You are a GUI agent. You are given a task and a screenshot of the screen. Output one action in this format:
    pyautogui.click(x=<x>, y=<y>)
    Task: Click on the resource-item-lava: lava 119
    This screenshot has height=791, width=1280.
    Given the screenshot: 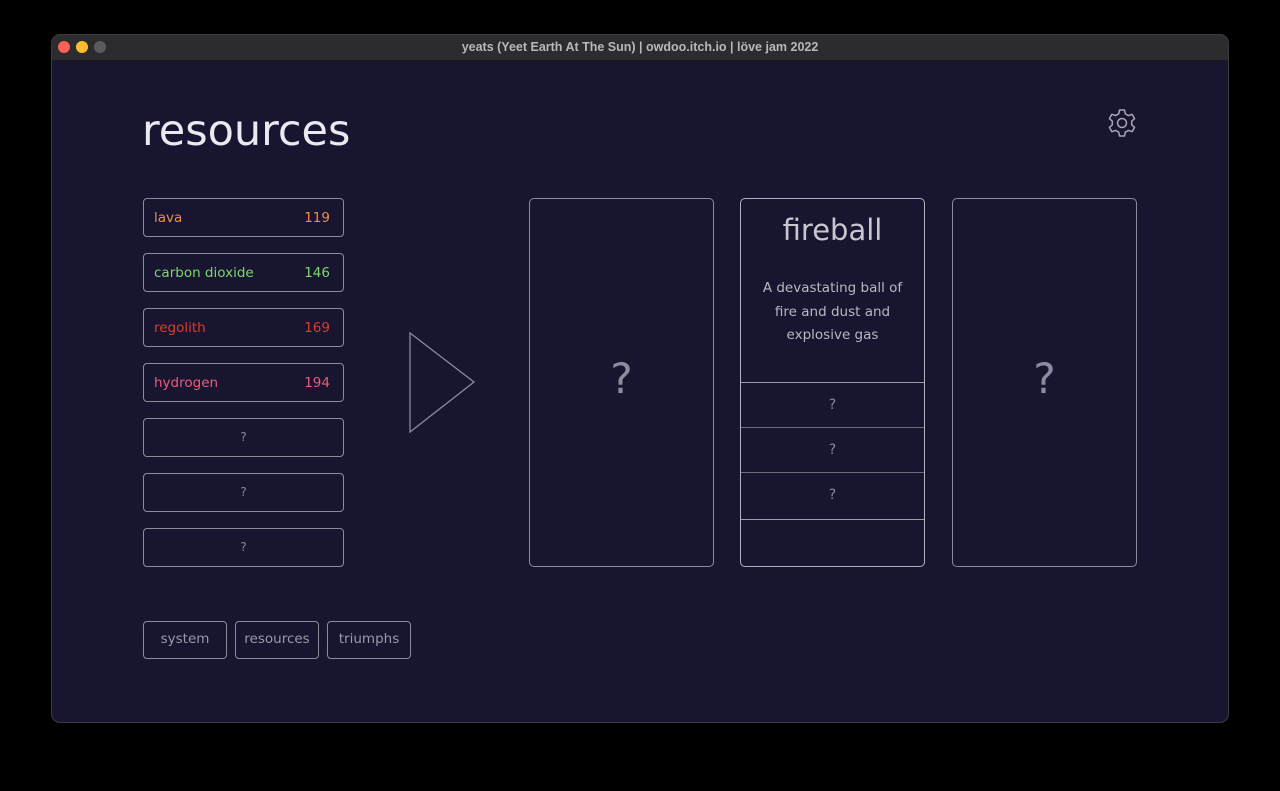 What is the action you would take?
    pyautogui.click(x=243, y=217)
    